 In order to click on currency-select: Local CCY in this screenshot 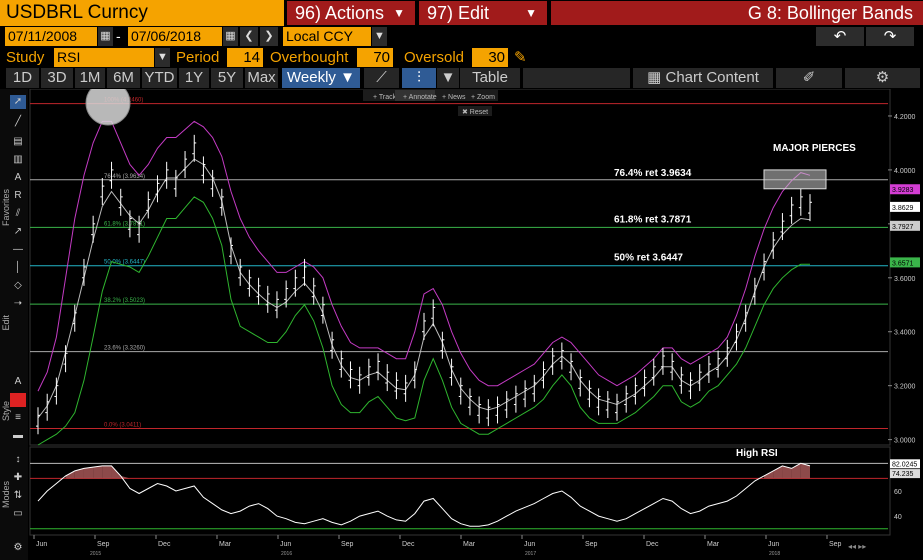, I will do `click(327, 36)`.